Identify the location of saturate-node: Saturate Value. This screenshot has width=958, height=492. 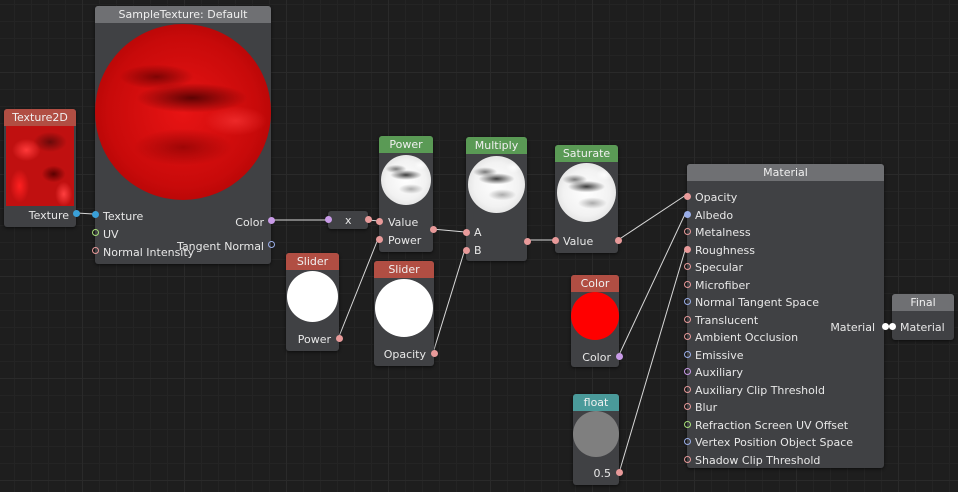
(587, 199).